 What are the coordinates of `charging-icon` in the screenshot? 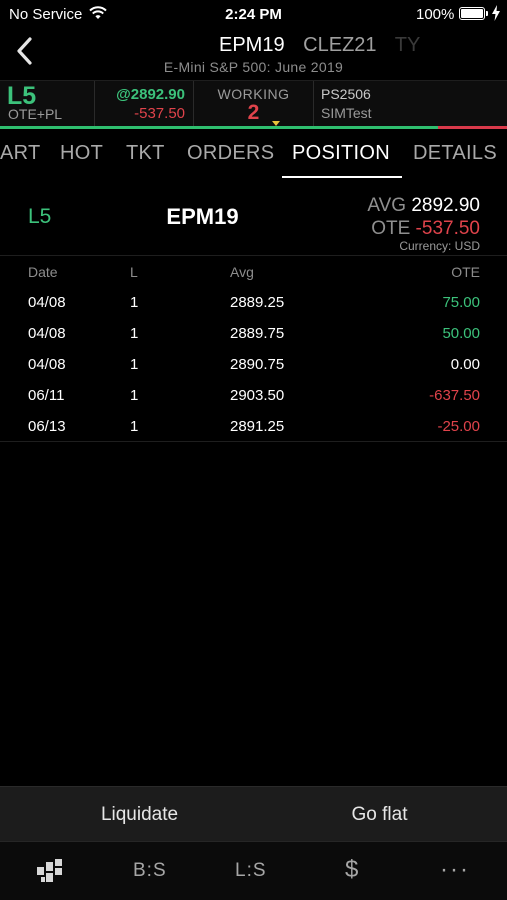 It's located at (496, 13).